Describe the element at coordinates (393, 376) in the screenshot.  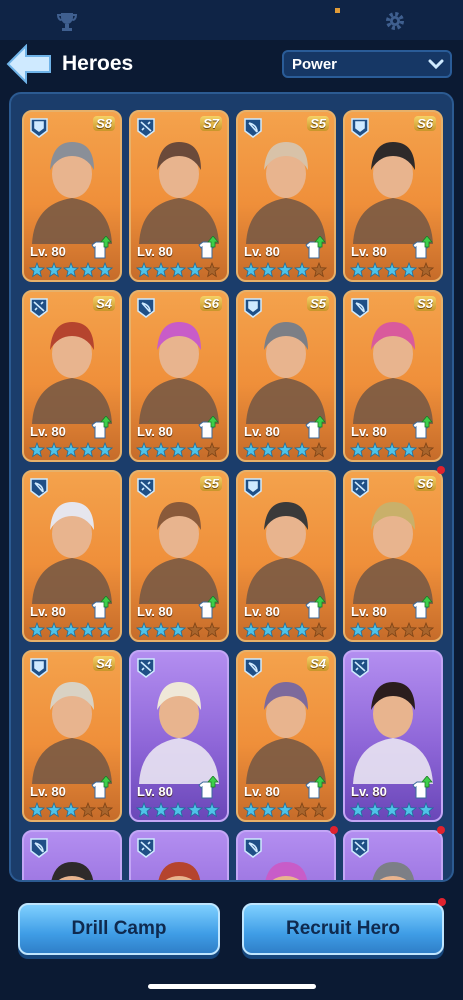
I see `hero-card: S3 Lv. 80` at that location.